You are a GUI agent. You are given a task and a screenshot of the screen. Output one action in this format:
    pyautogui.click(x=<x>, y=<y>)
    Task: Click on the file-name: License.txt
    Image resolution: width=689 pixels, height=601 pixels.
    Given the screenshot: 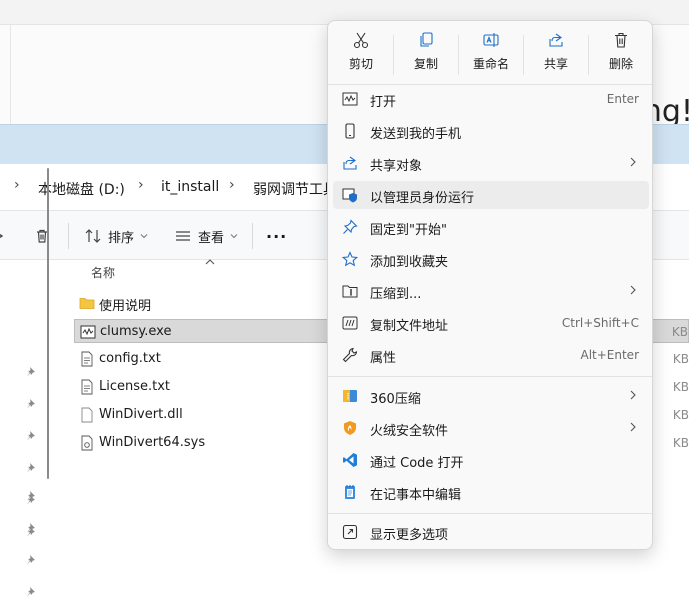 What is the action you would take?
    pyautogui.click(x=135, y=386)
    